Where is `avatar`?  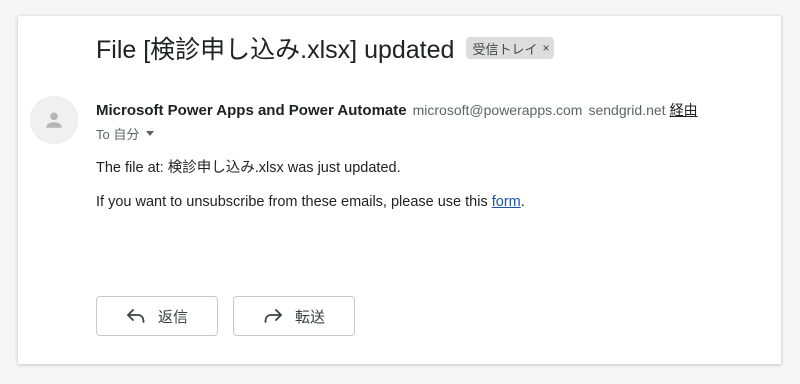
avatar is located at coordinates (54, 120).